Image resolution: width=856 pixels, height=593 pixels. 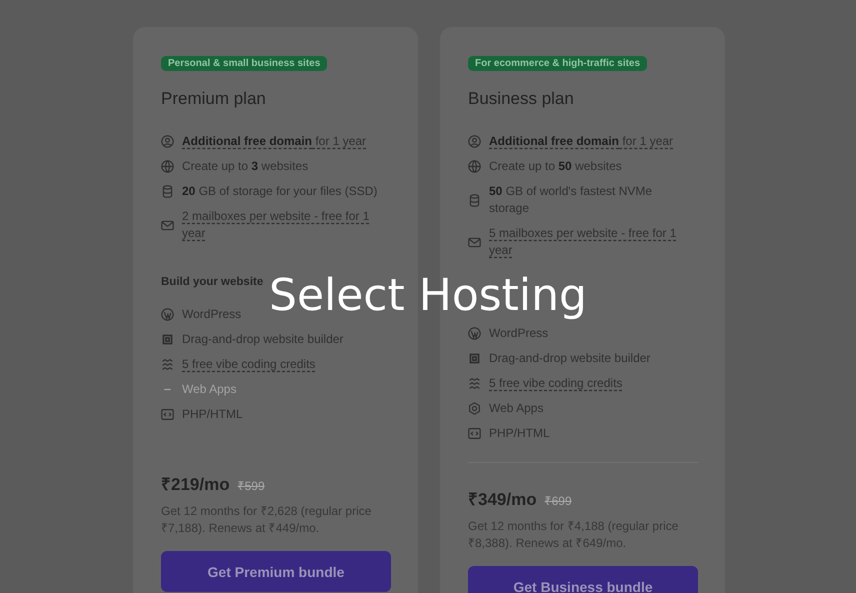 I want to click on price: ₹349/mo, so click(x=502, y=499).